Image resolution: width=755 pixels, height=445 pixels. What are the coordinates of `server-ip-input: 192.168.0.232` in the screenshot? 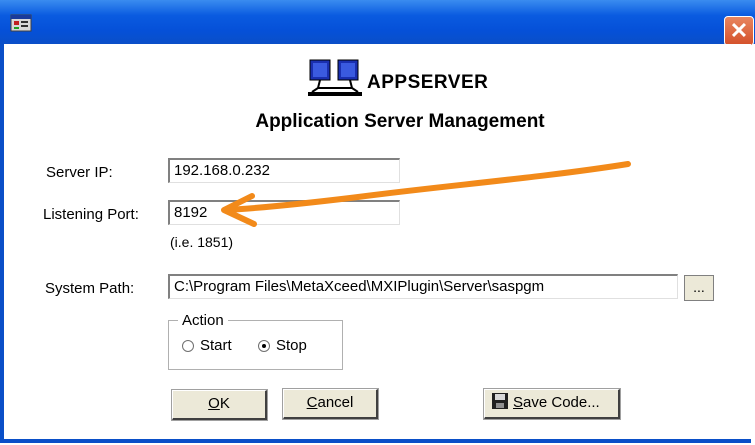 It's located at (284, 170).